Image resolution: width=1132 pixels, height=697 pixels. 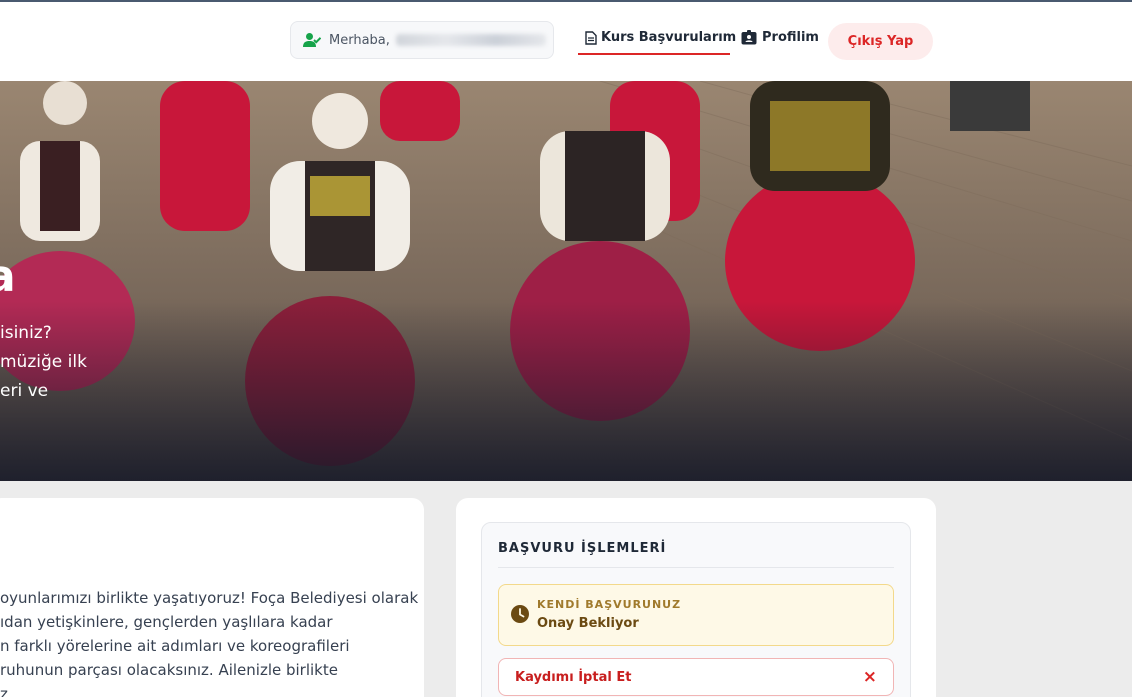 What do you see at coordinates (359, 40) in the screenshot?
I see `greeting-text: Merhaba,` at bounding box center [359, 40].